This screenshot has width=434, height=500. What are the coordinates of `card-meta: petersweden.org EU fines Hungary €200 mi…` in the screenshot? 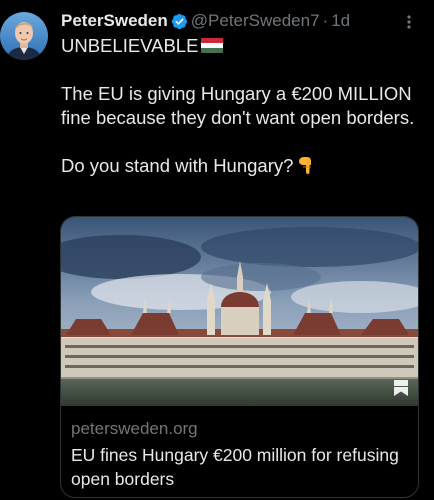 It's located at (241, 454).